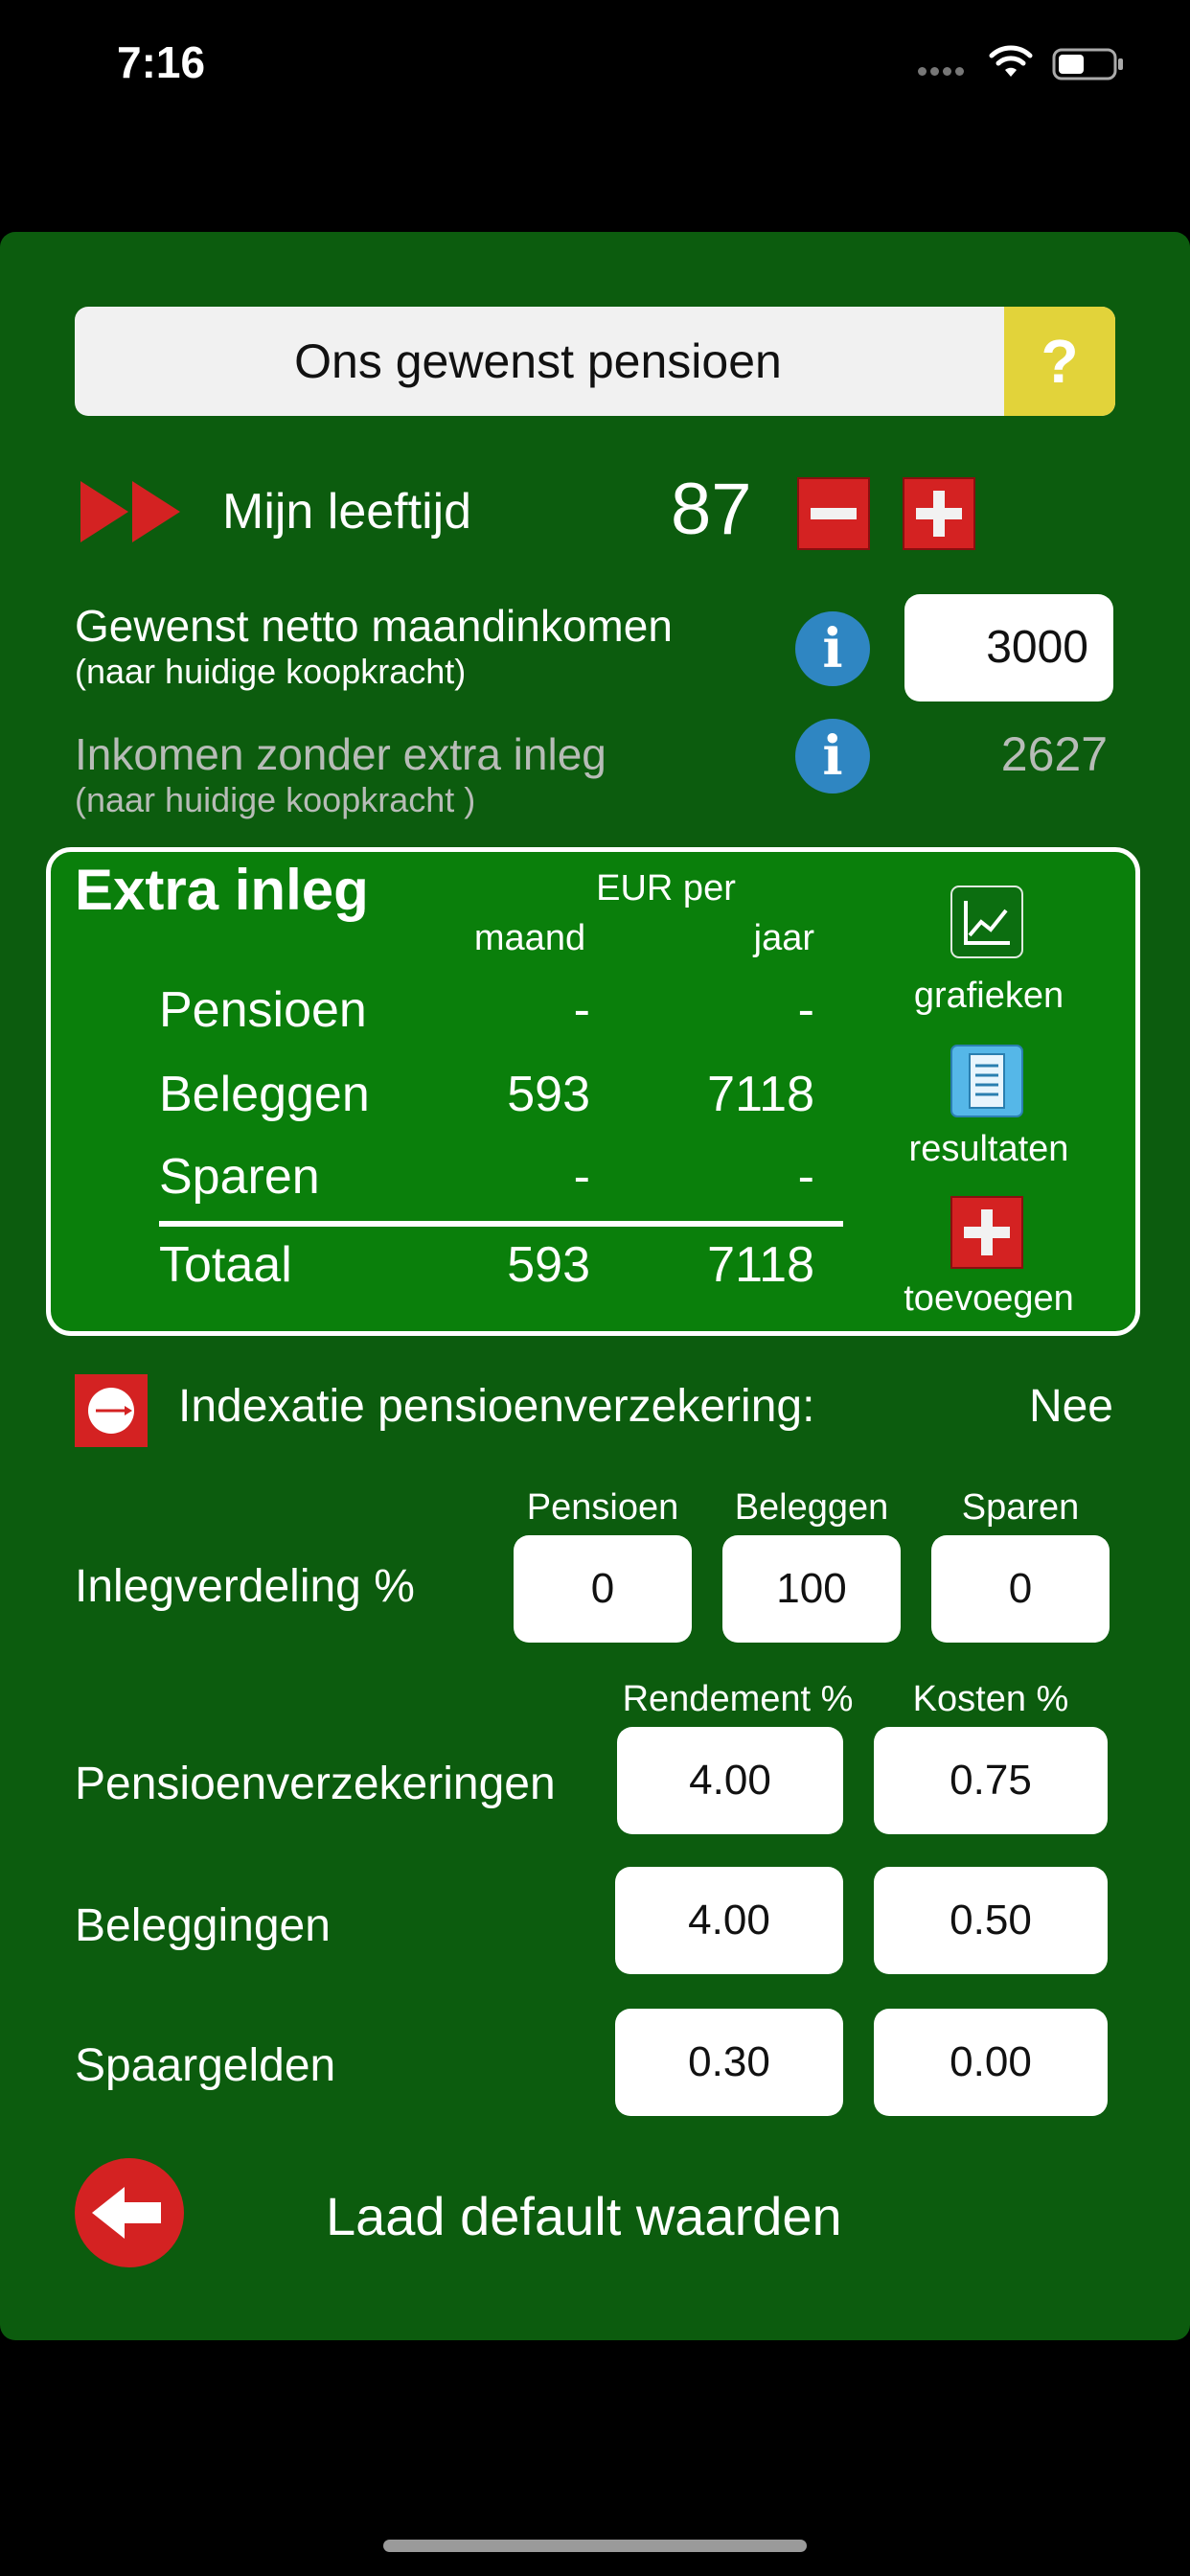  Describe the element at coordinates (501, 1224) in the screenshot. I see `total-divider` at that location.